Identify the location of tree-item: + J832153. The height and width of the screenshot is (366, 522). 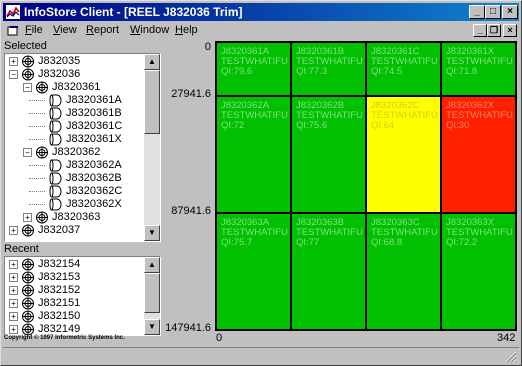
(75, 277).